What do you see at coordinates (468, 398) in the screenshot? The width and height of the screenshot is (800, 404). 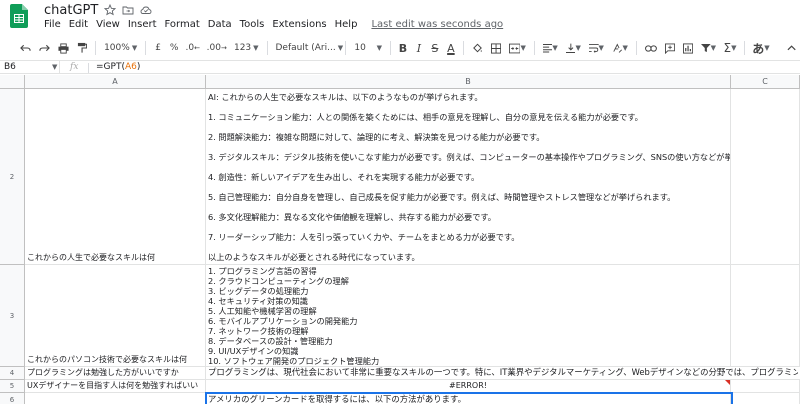 I see `cell-b6: アメリカのグリーンカードを取得するには、以下の方法があります。` at bounding box center [468, 398].